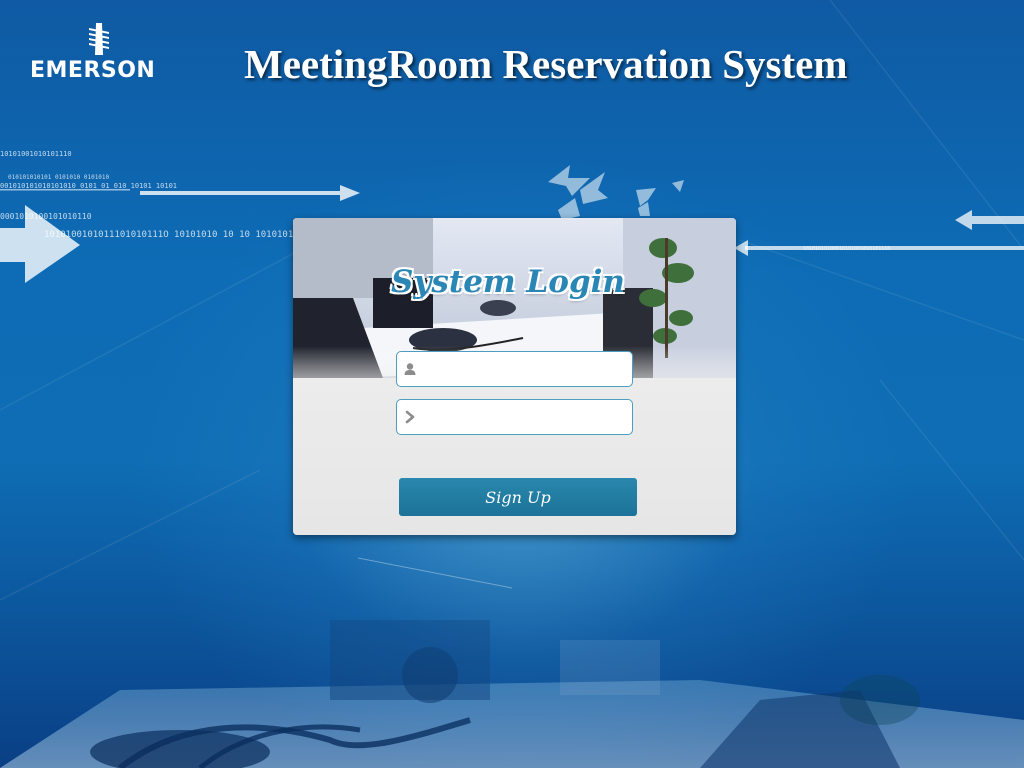 Image resolution: width=1024 pixels, height=768 pixels. Describe the element at coordinates (59, 177) in the screenshot. I see `binary-text-2: 010101010101 0101010 0101010` at that location.